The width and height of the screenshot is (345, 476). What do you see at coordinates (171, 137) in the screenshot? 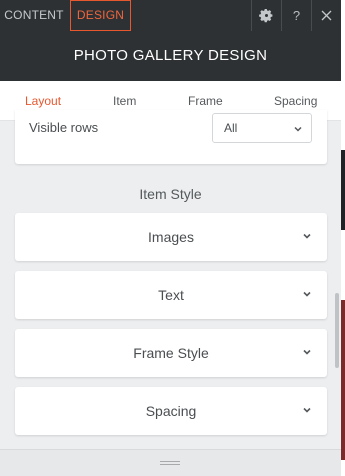
I see `visible-rows-card: Visible rows All` at bounding box center [171, 137].